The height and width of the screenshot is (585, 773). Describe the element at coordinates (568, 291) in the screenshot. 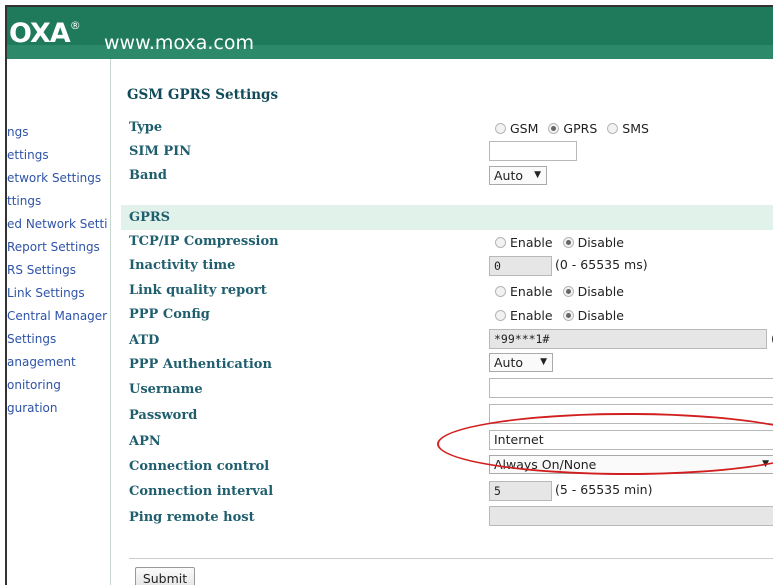

I see `radio-linkq-disable` at that location.